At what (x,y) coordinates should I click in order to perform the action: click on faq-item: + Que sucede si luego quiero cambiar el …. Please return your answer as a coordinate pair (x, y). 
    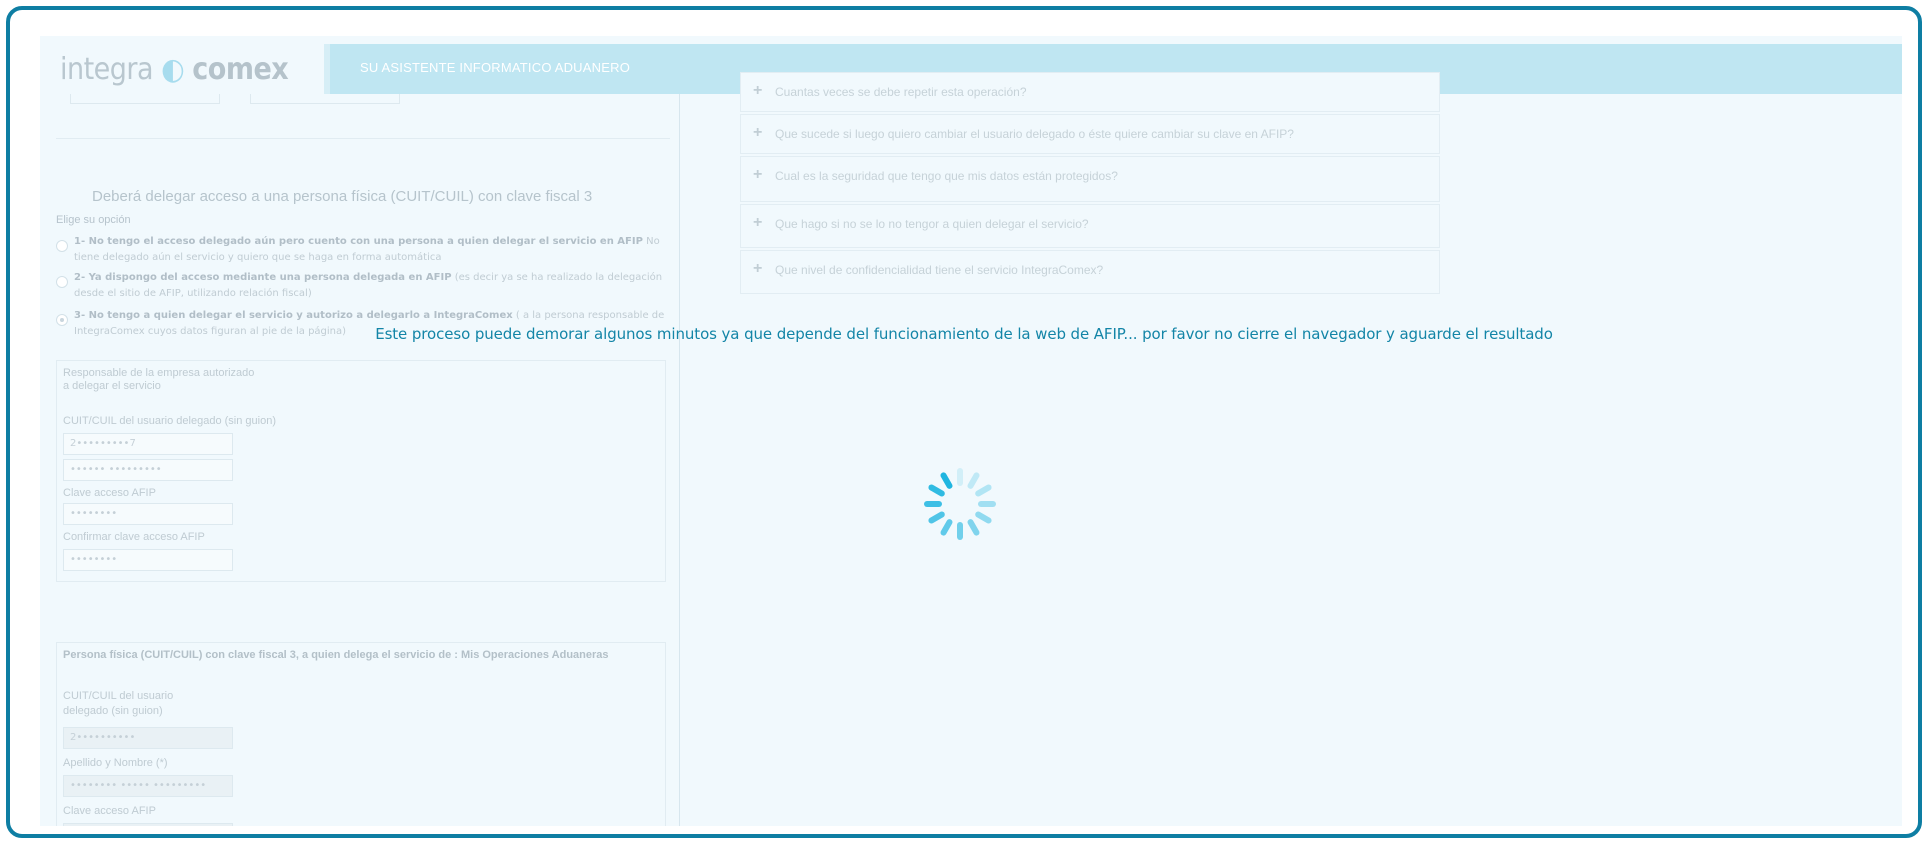
    Looking at the image, I should click on (1090, 134).